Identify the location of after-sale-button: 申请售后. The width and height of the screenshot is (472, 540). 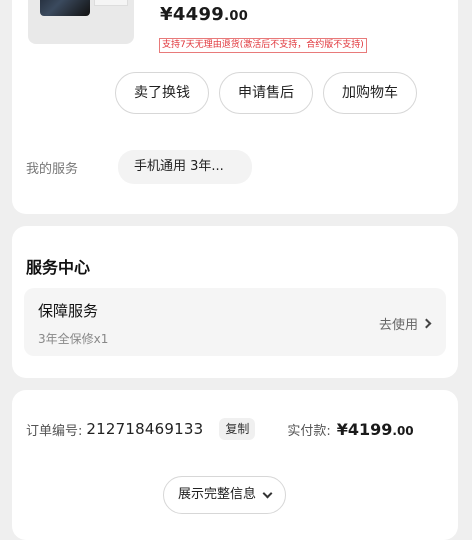
(266, 93).